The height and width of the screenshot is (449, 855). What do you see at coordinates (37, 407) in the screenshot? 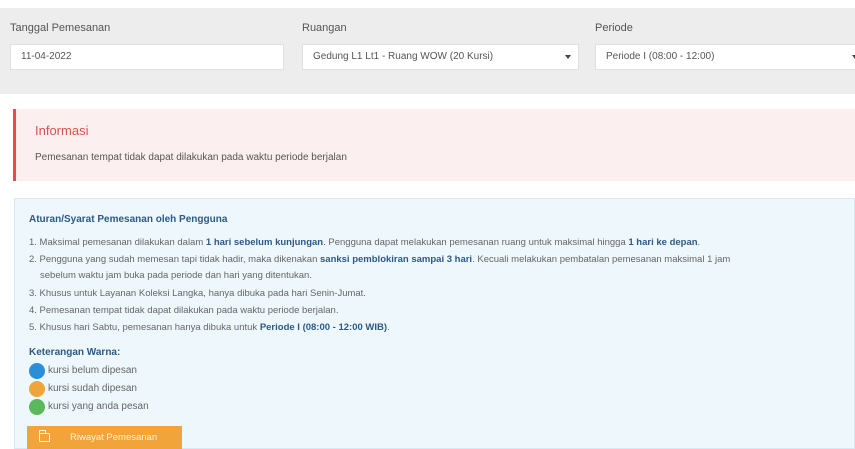
I see `green-dot-icon` at bounding box center [37, 407].